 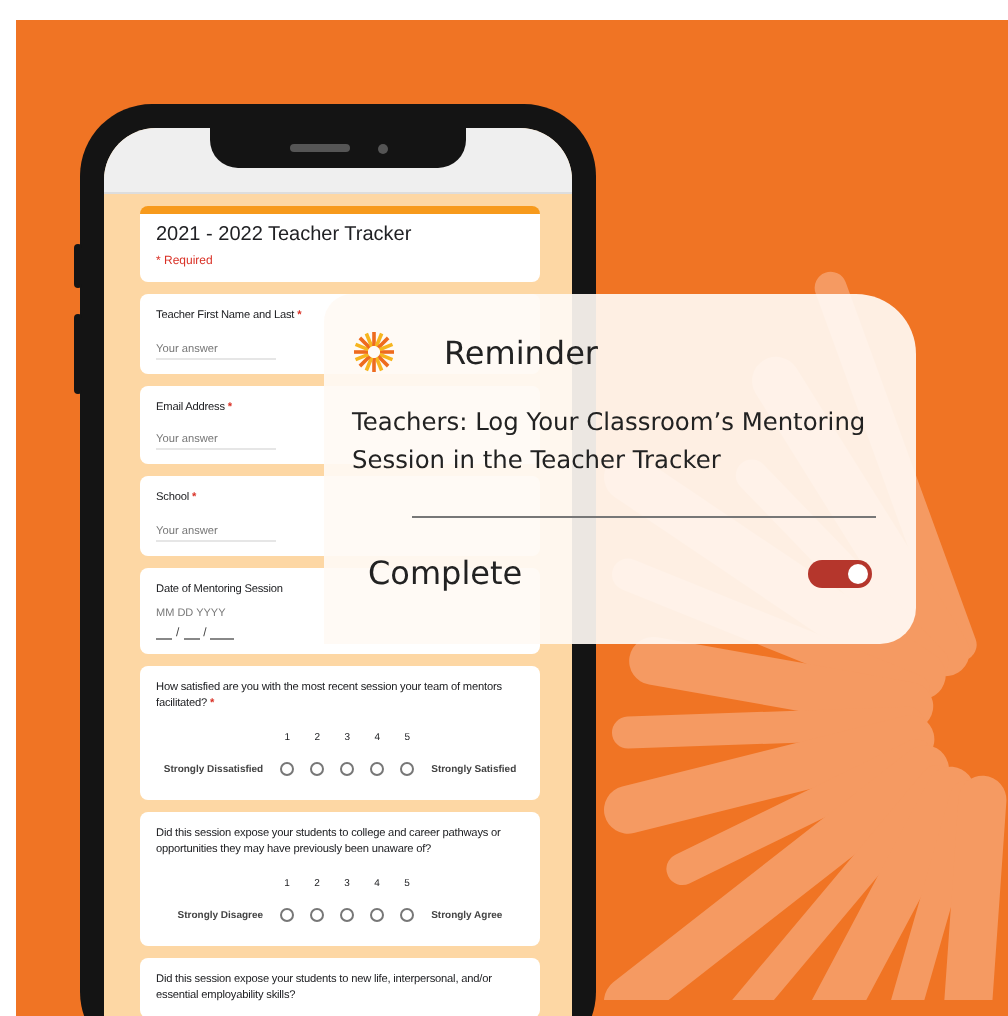 I want to click on sunburst-icon, so click(x=374, y=352).